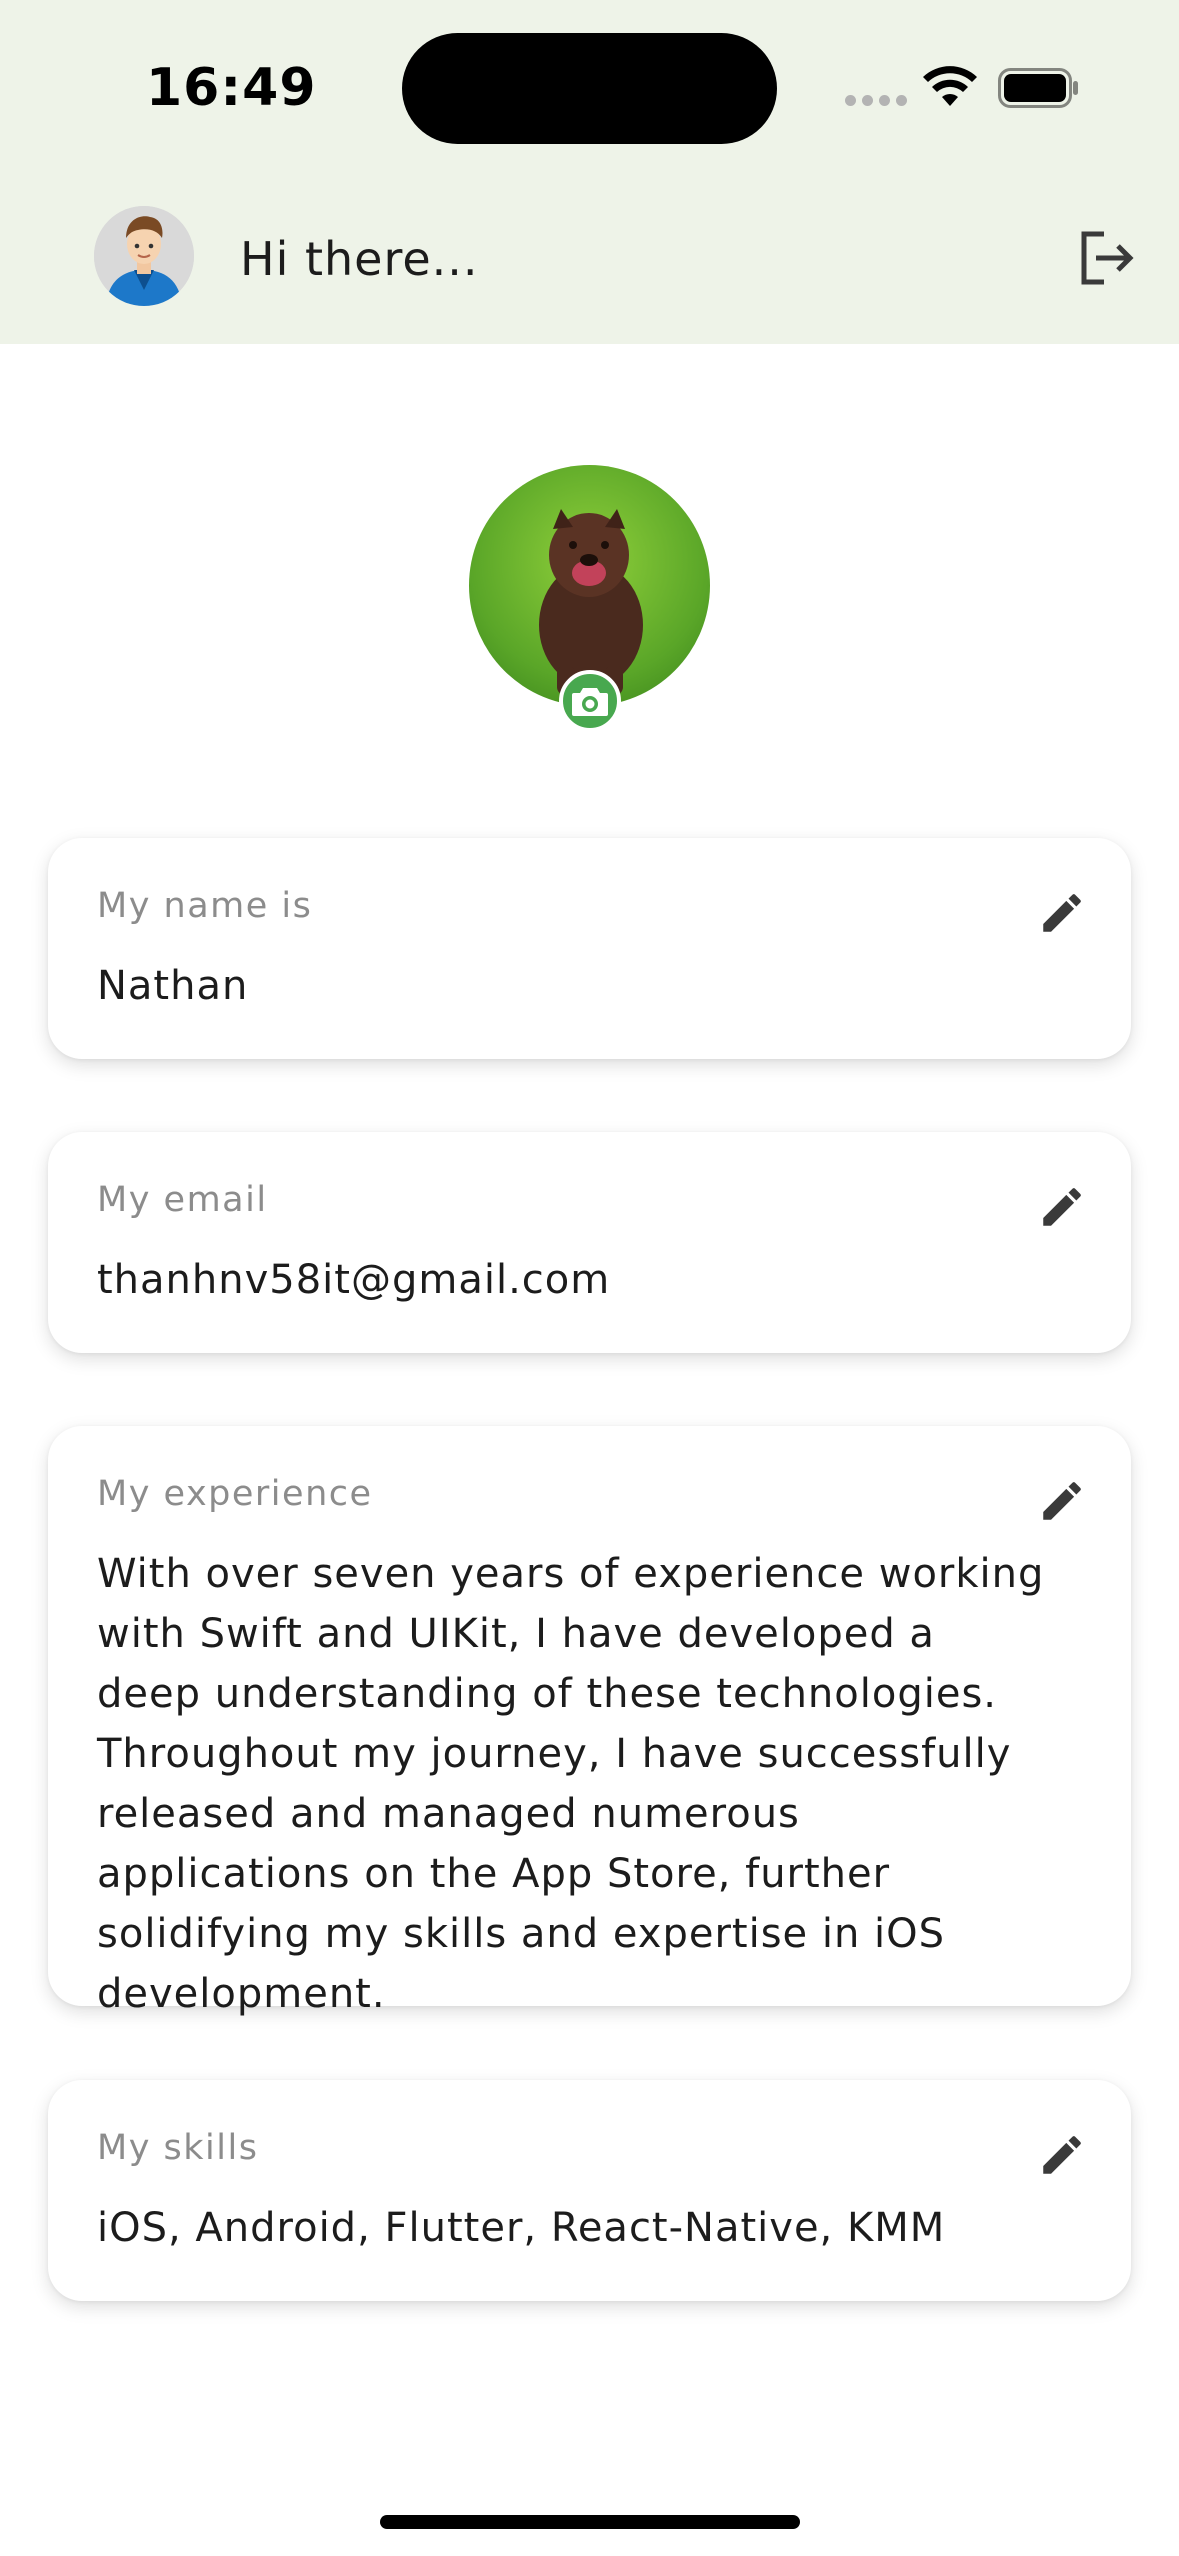 The width and height of the screenshot is (1179, 2556). I want to click on change-photo-button, so click(590, 701).